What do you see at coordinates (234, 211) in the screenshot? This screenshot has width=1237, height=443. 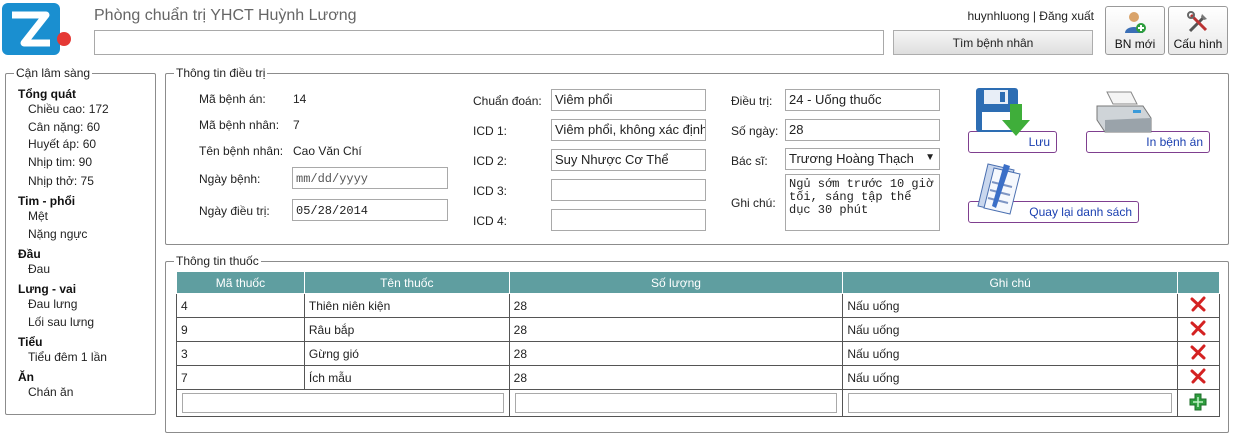 I see `treat-date-label: Ngày điều trị:` at bounding box center [234, 211].